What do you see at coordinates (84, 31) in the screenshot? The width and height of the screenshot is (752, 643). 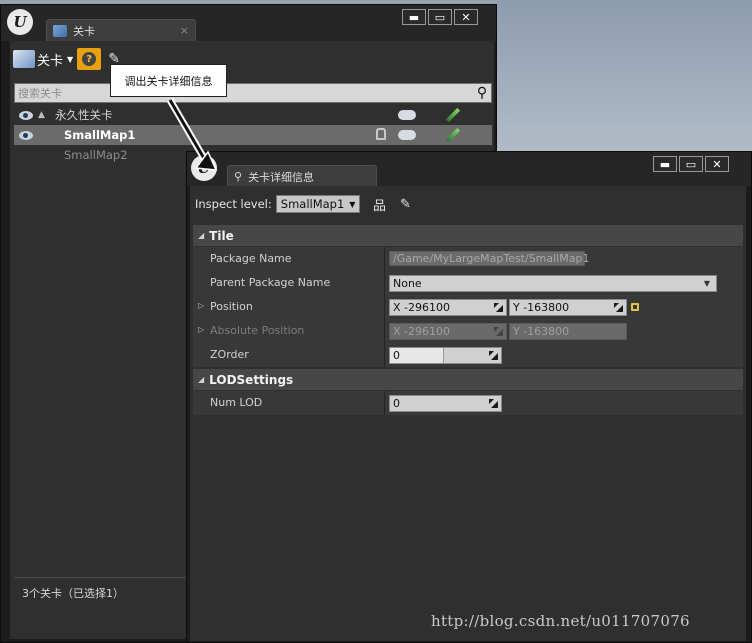 I see `tab-levels-label: 关卡` at bounding box center [84, 31].